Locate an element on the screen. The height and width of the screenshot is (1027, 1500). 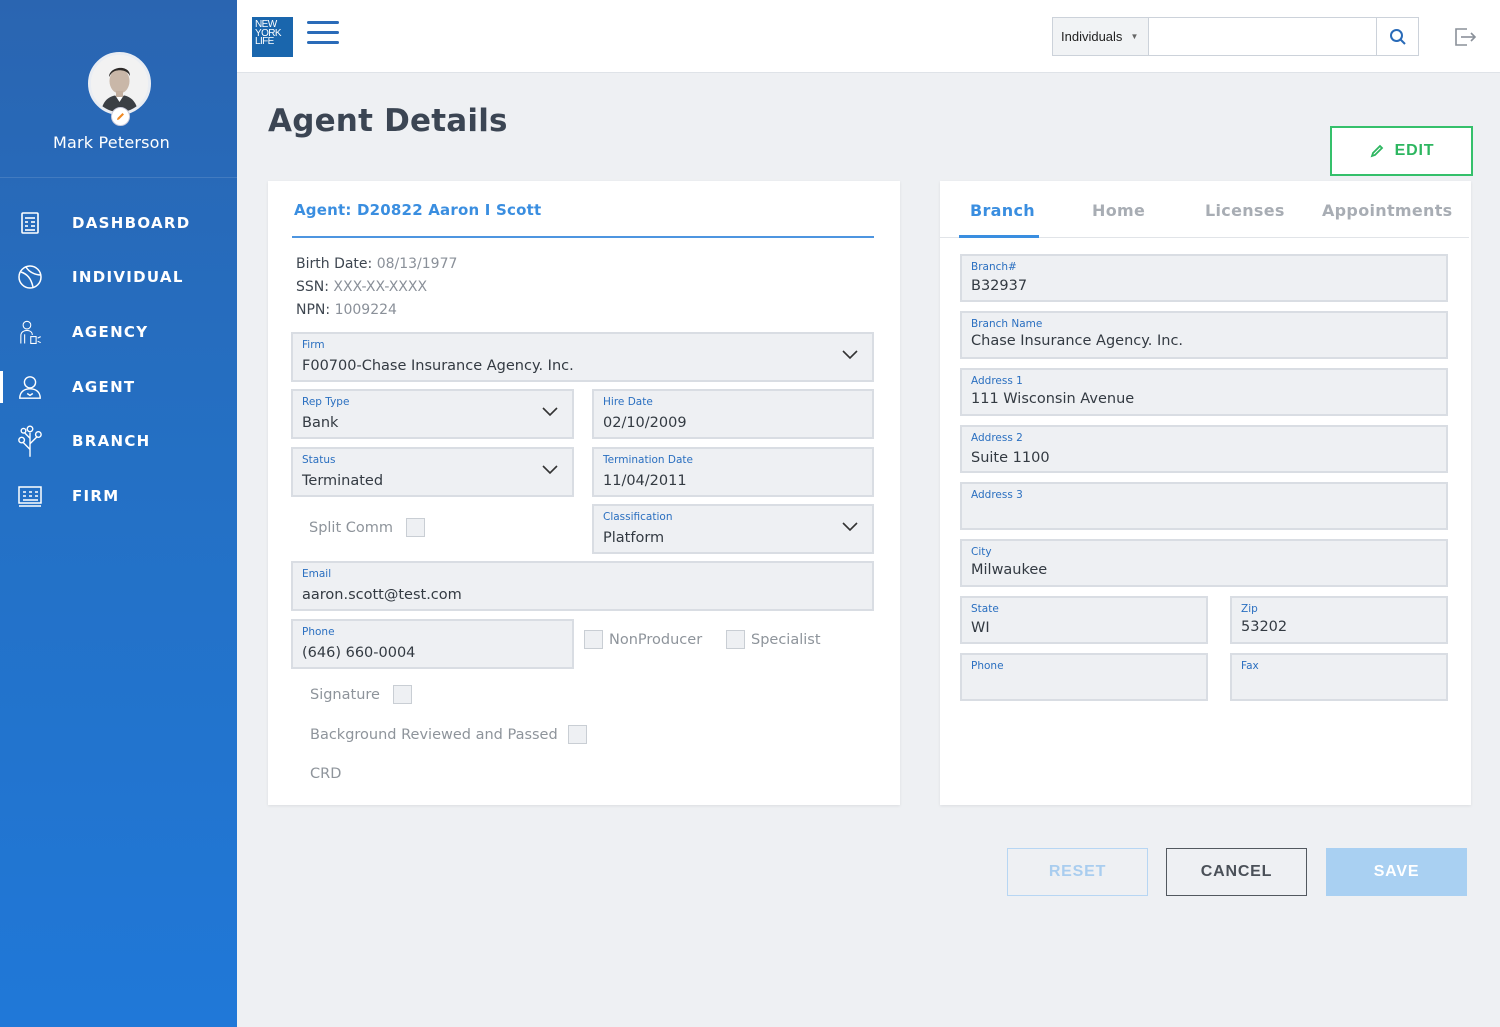
nonproducer-label: NonProducer is located at coordinates (656, 639).